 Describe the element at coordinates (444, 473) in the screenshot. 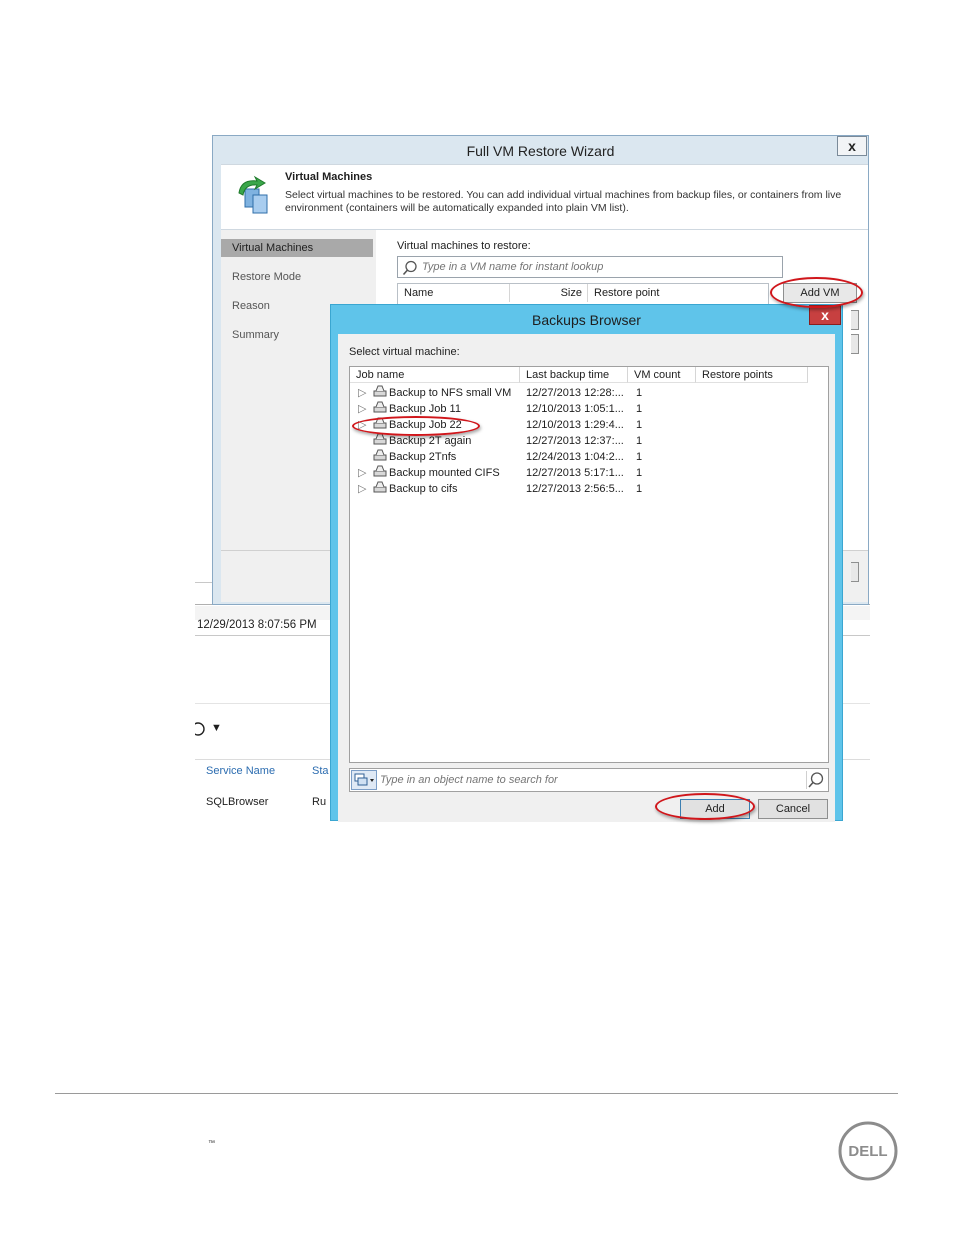

I see `job-name: Backup mounted CIFS` at that location.